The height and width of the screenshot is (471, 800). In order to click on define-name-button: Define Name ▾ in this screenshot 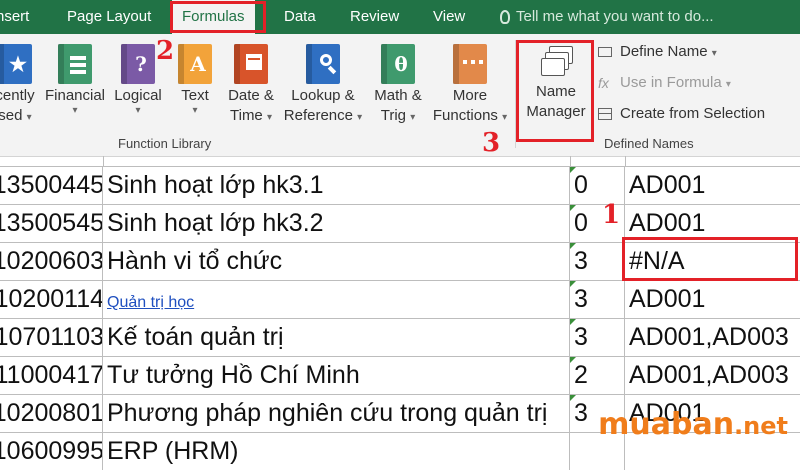, I will do `click(657, 51)`.